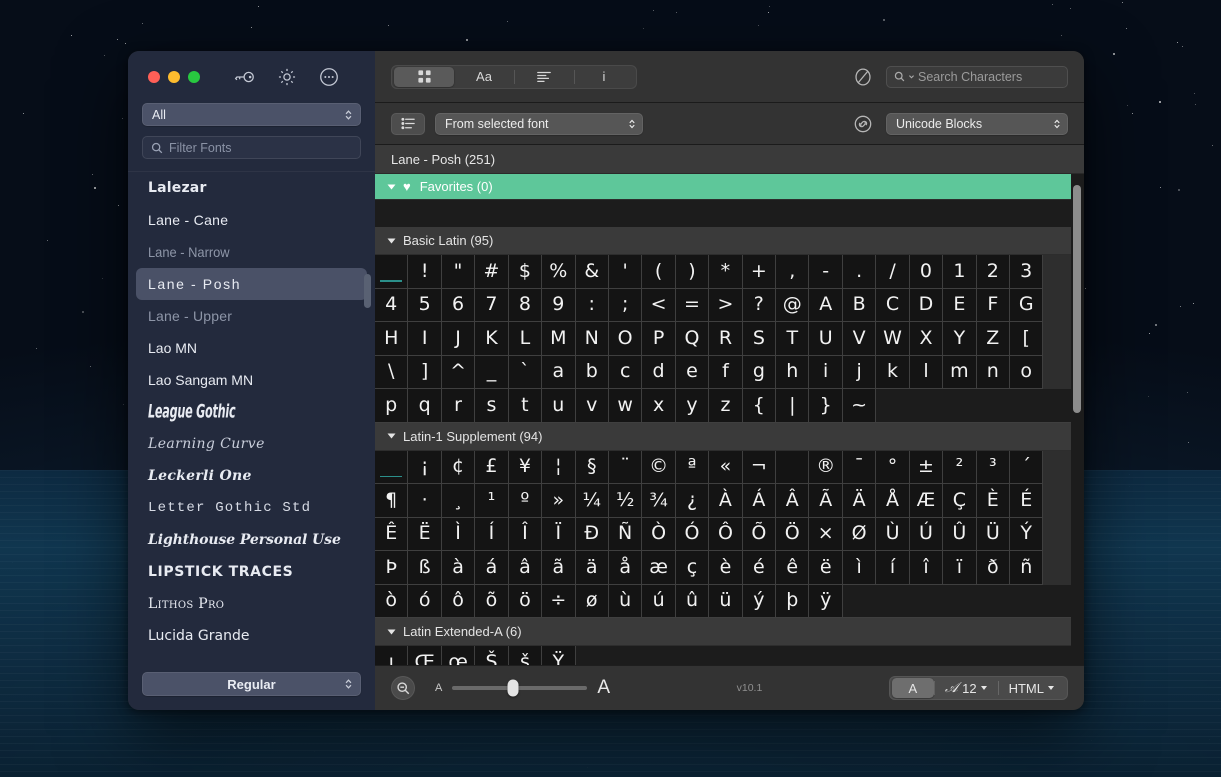 Image resolution: width=1221 pixels, height=777 pixels. What do you see at coordinates (492, 406) in the screenshot?
I see `character-cell: s` at bounding box center [492, 406].